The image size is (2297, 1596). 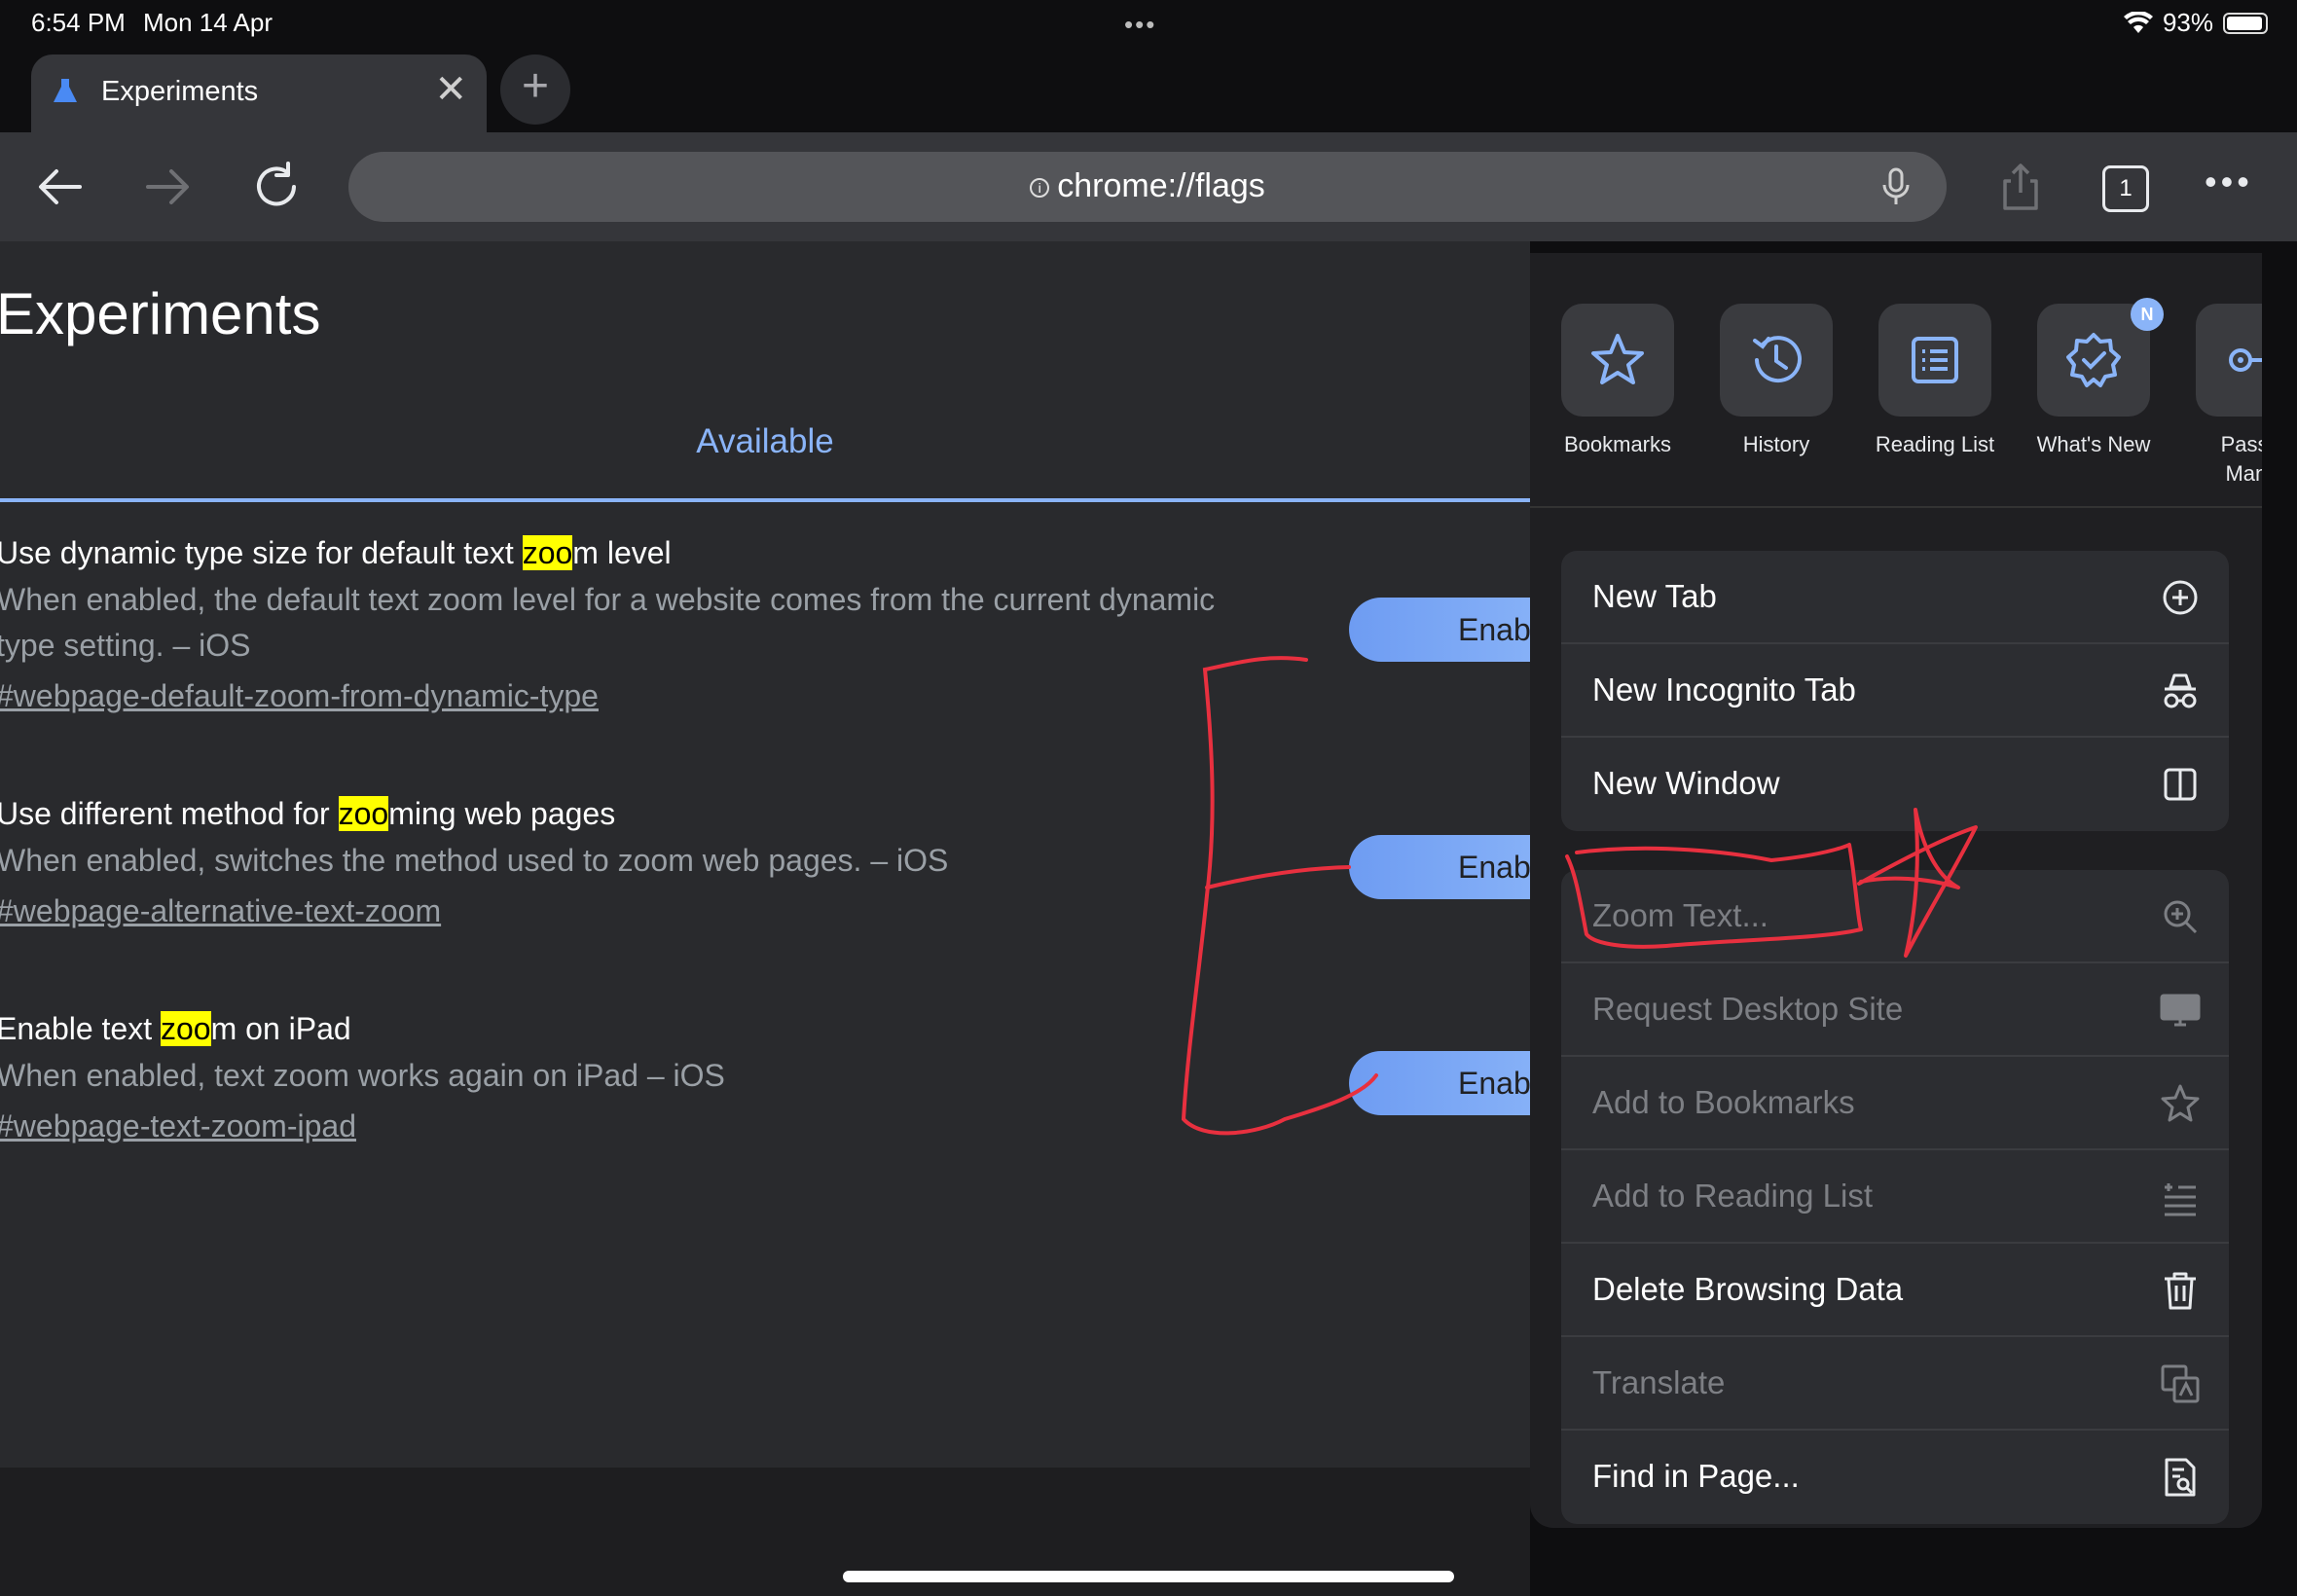 What do you see at coordinates (65, 90) in the screenshot?
I see `flask-icon` at bounding box center [65, 90].